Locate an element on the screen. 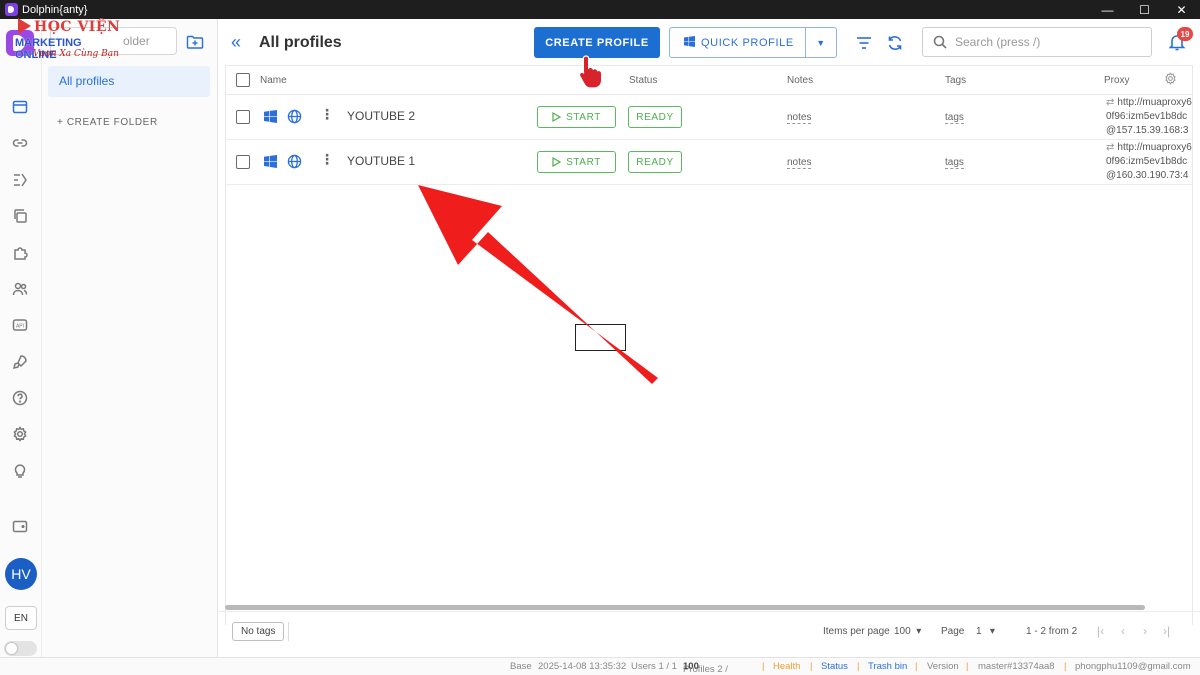 The image size is (1200, 675). profile-name: YOUTUBE 2 is located at coordinates (381, 116).